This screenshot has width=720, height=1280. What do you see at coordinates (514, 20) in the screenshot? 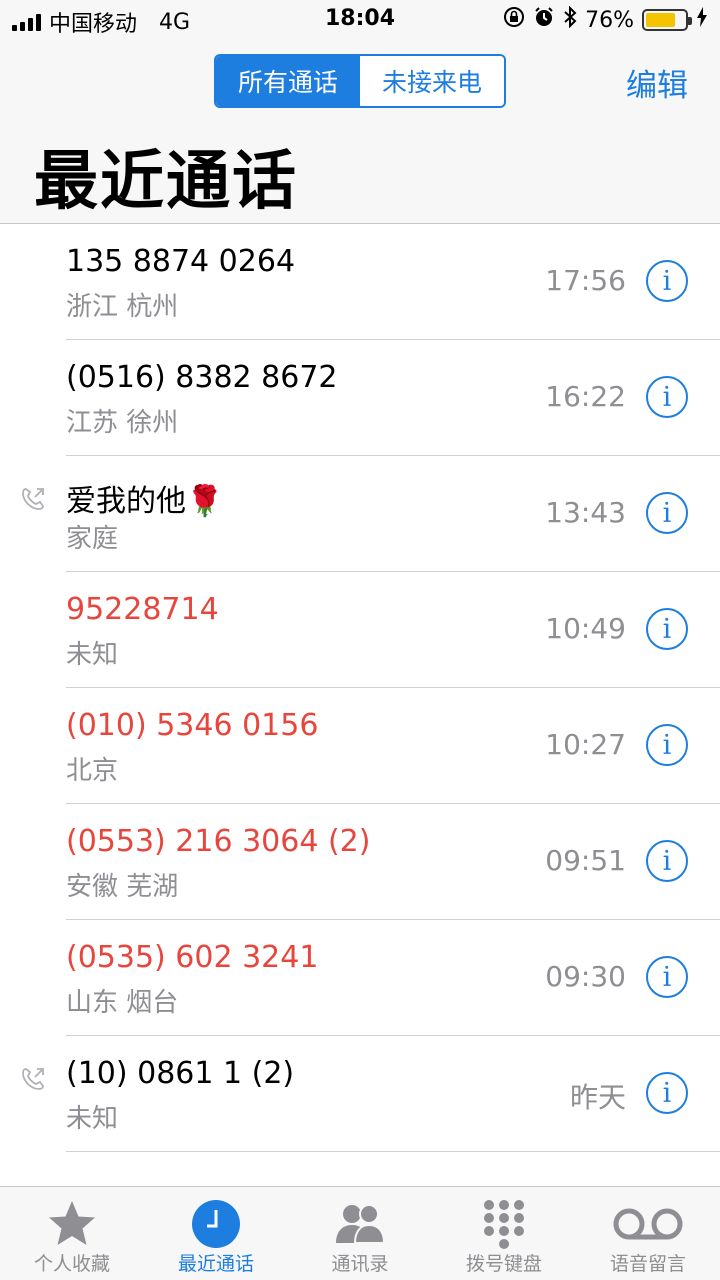
I see `rotation-lock-icon` at bounding box center [514, 20].